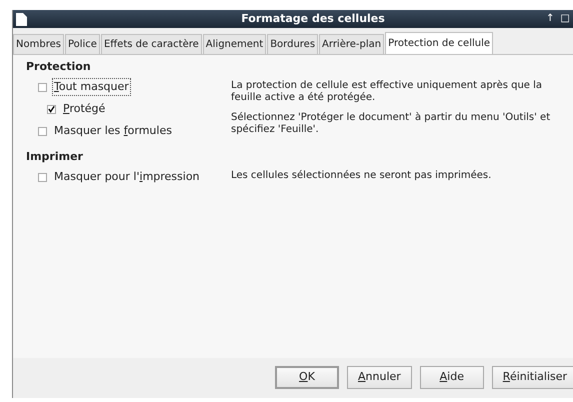  What do you see at coordinates (127, 177) in the screenshot?
I see `checkbox-label: Masquer pour l'impression` at bounding box center [127, 177].